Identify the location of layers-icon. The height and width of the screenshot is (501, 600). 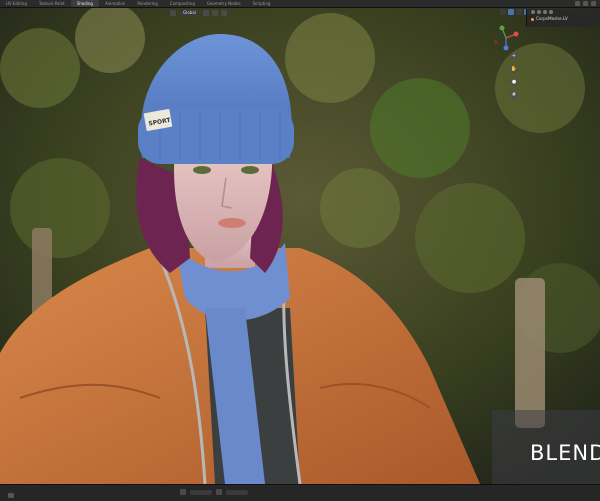
(219, 492).